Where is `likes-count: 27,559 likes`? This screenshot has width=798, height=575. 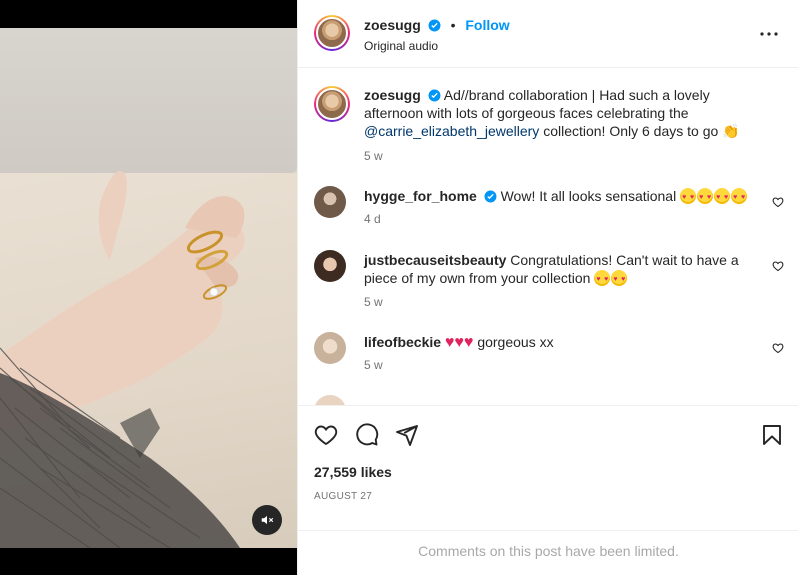 likes-count: 27,559 likes is located at coordinates (353, 472).